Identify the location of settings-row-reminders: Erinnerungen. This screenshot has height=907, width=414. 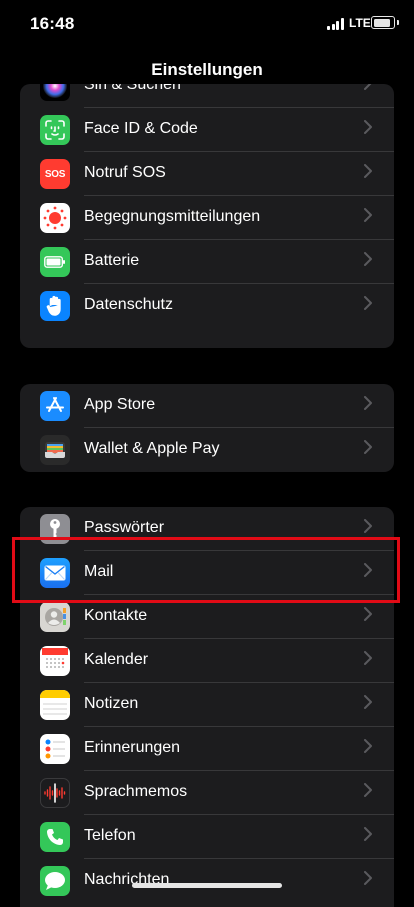
(207, 749).